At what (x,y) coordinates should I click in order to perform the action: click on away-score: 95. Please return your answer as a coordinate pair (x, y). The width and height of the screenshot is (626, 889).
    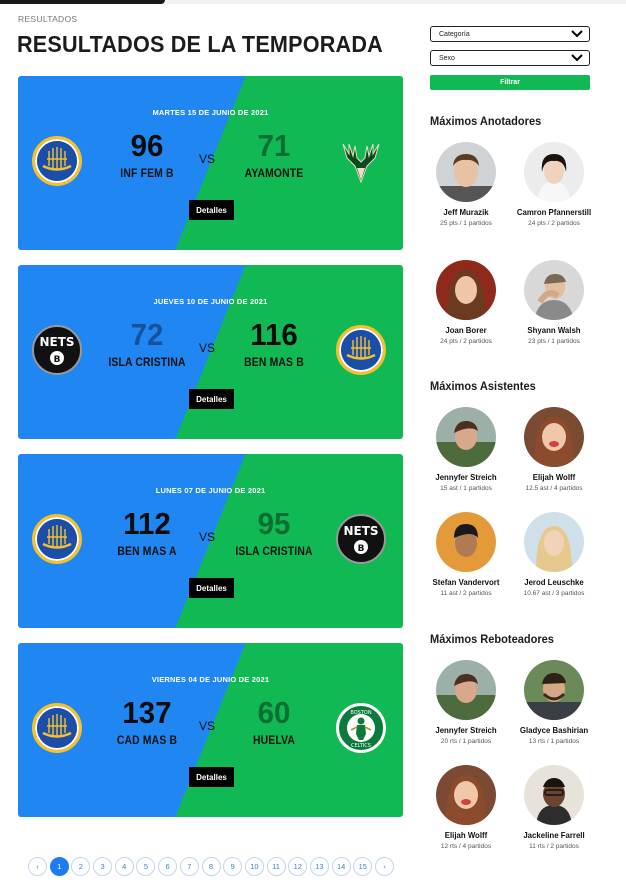
    Looking at the image, I should click on (274, 523).